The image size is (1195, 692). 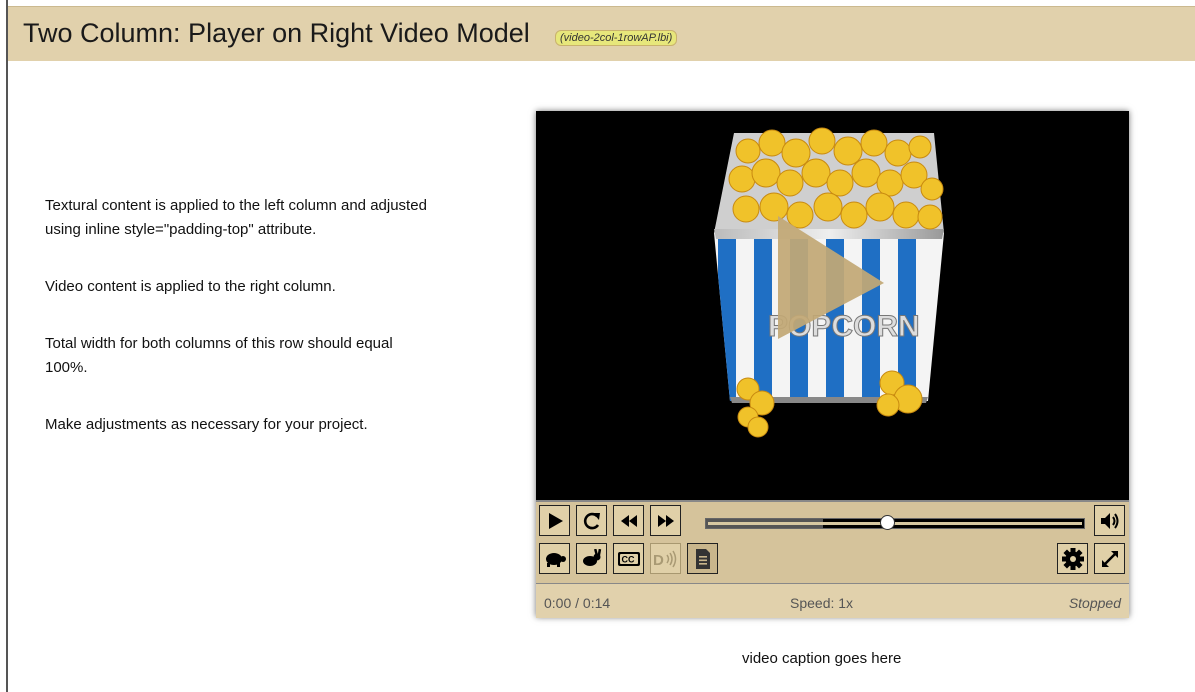 I want to click on faster-rabbit-icon, so click(x=591, y=557).